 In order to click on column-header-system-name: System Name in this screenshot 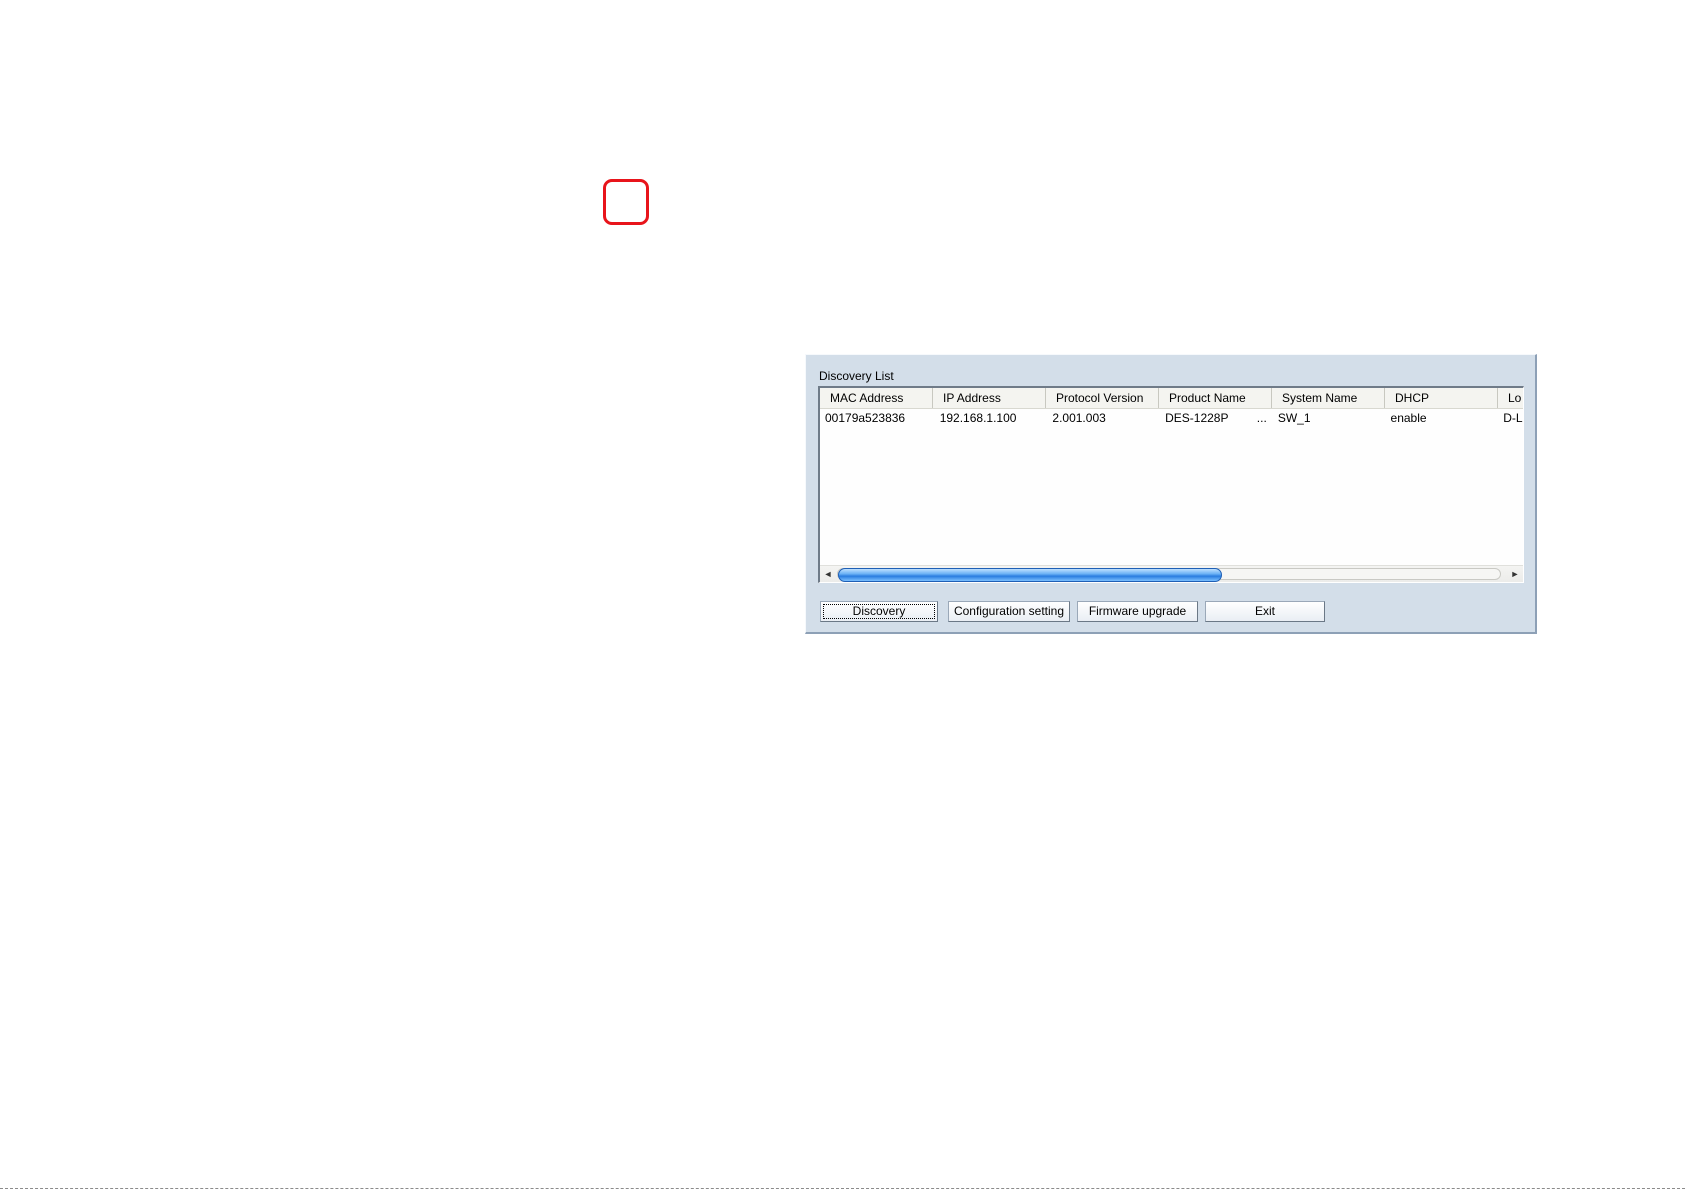, I will do `click(1328, 398)`.